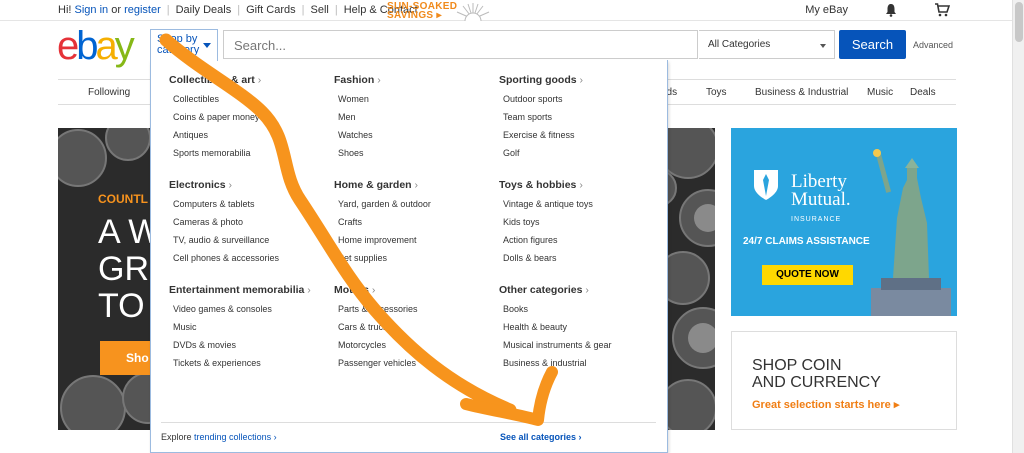 Image resolution: width=1024 pixels, height=453 pixels. I want to click on sun-soaked-promo: SUN-SOAKED SAVINGS ▸, so click(440, 11).